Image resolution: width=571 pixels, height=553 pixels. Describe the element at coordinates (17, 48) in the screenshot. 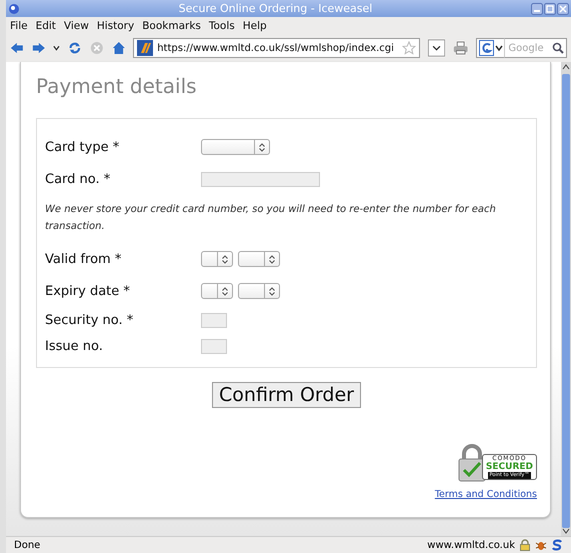

I see `back-icon` at that location.